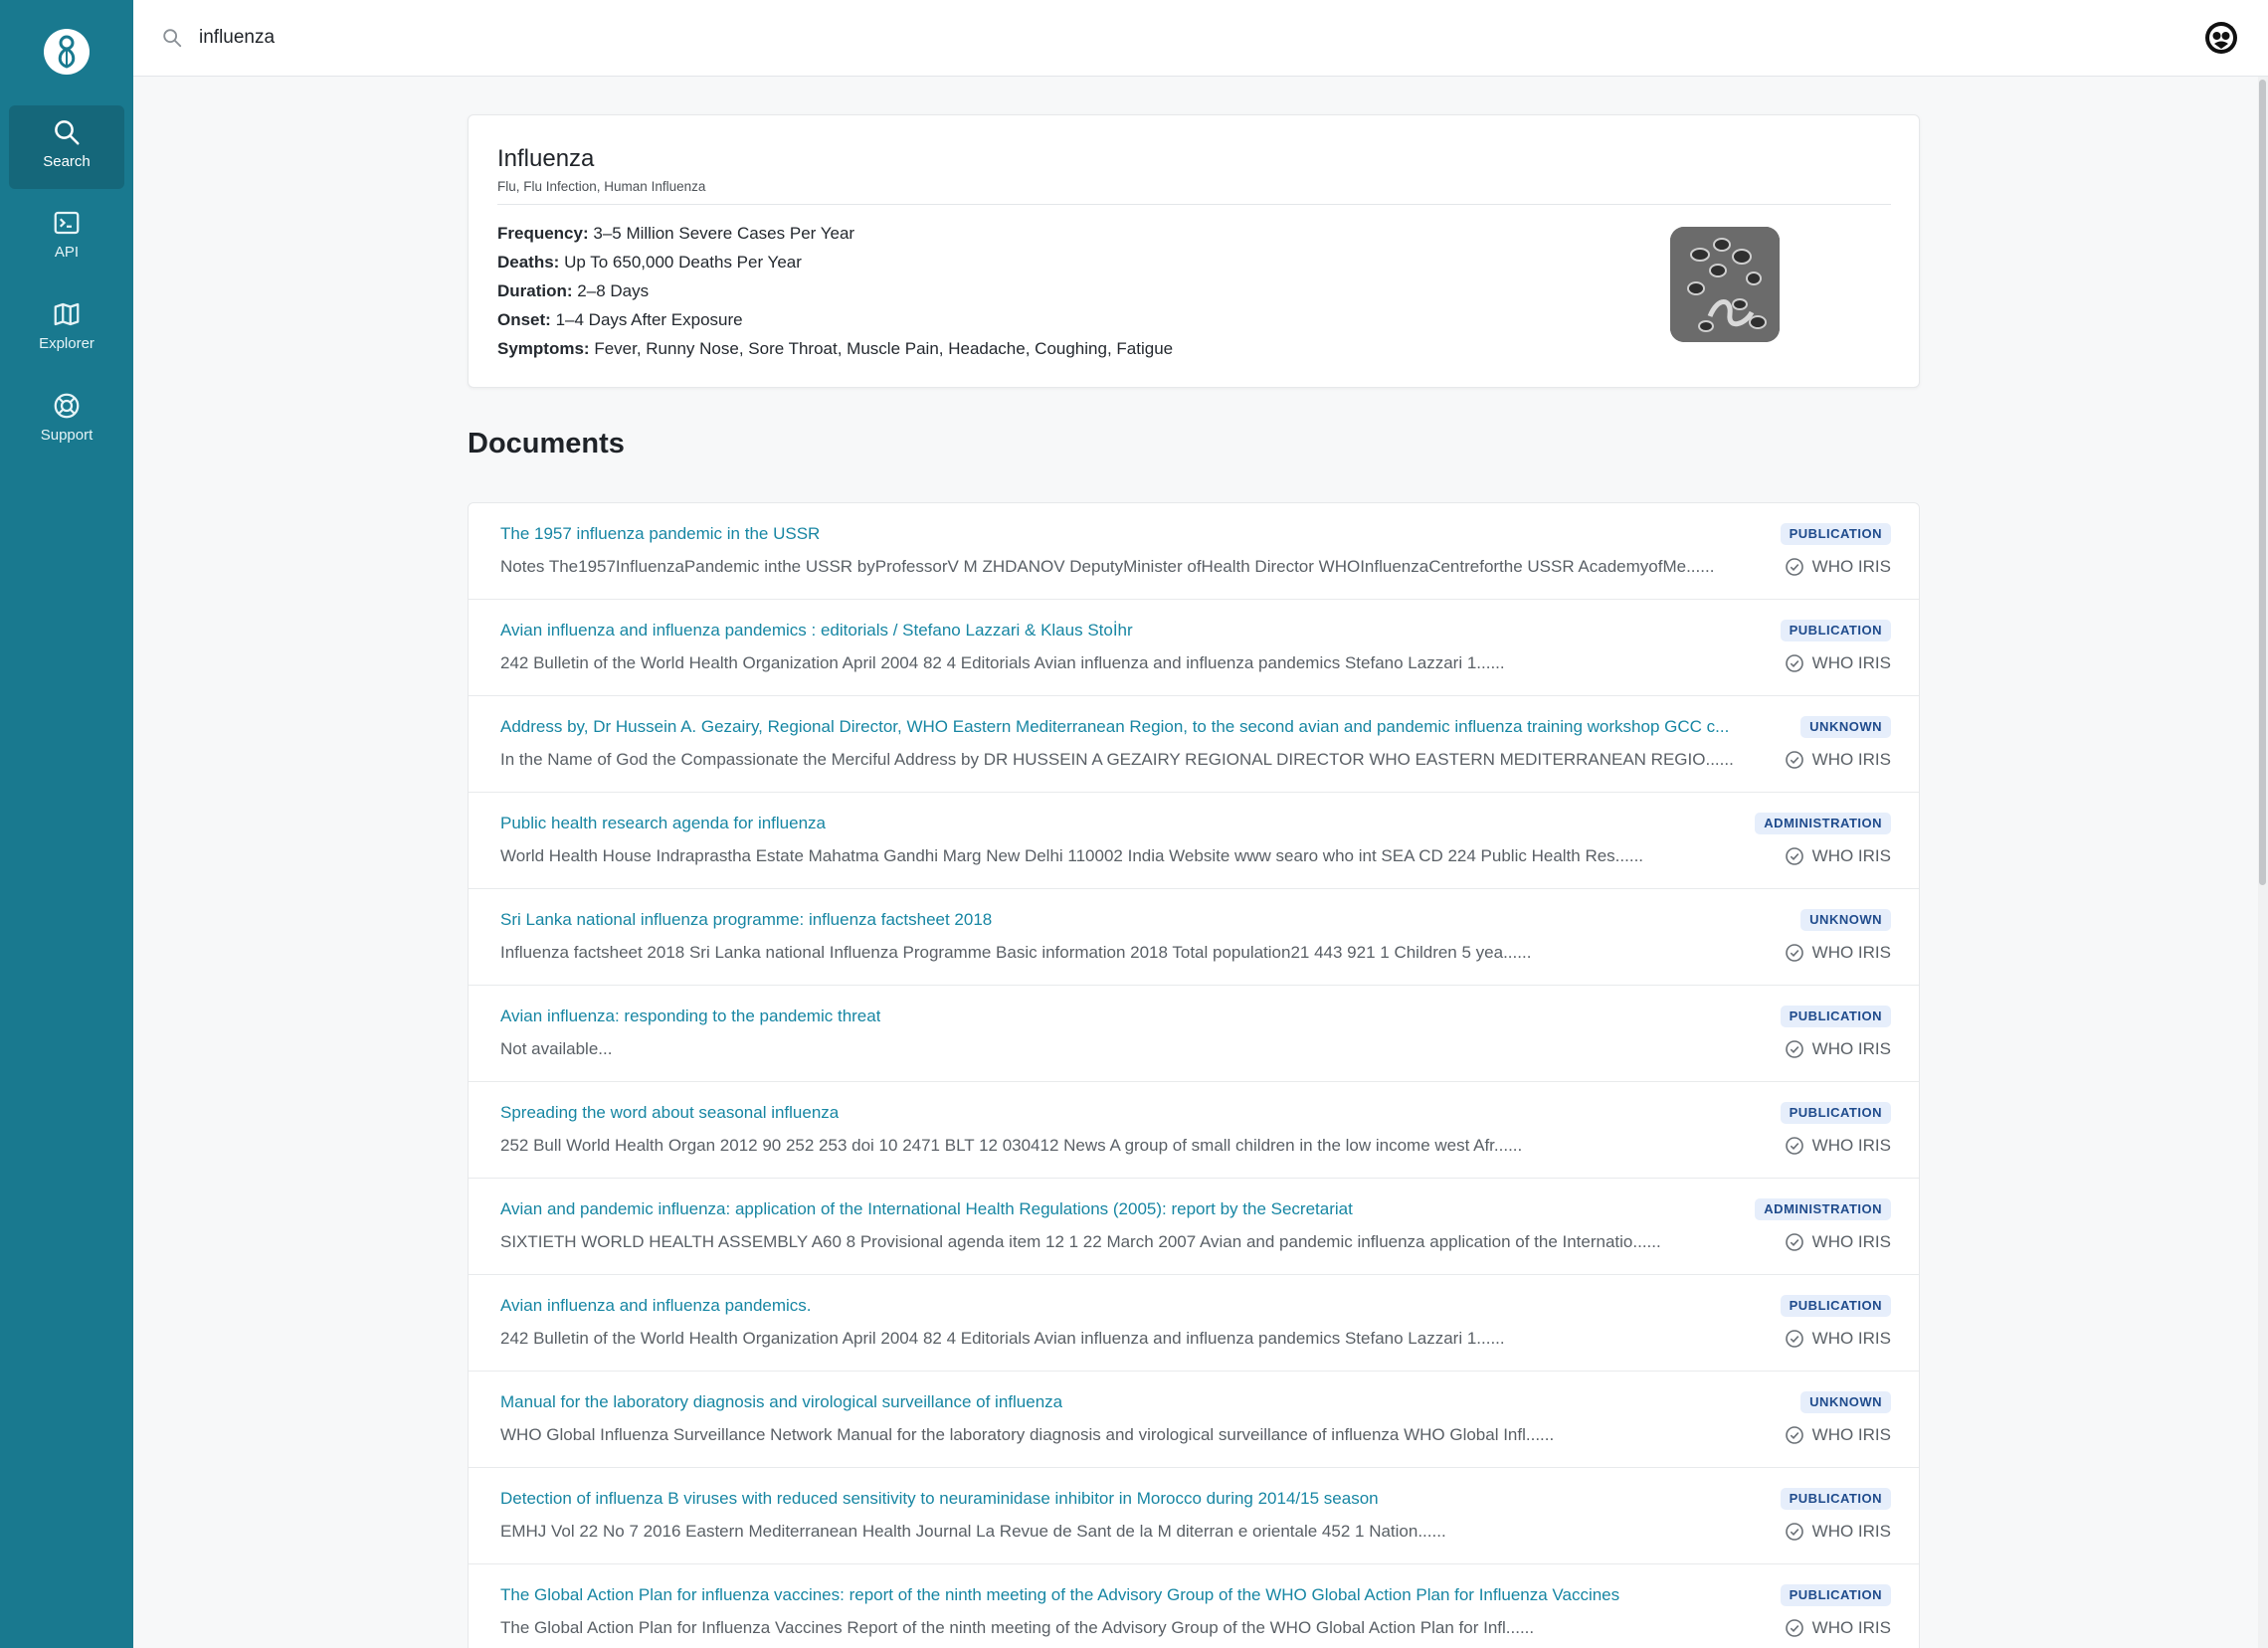  What do you see at coordinates (1194, 204) in the screenshot?
I see `summary-divider` at bounding box center [1194, 204].